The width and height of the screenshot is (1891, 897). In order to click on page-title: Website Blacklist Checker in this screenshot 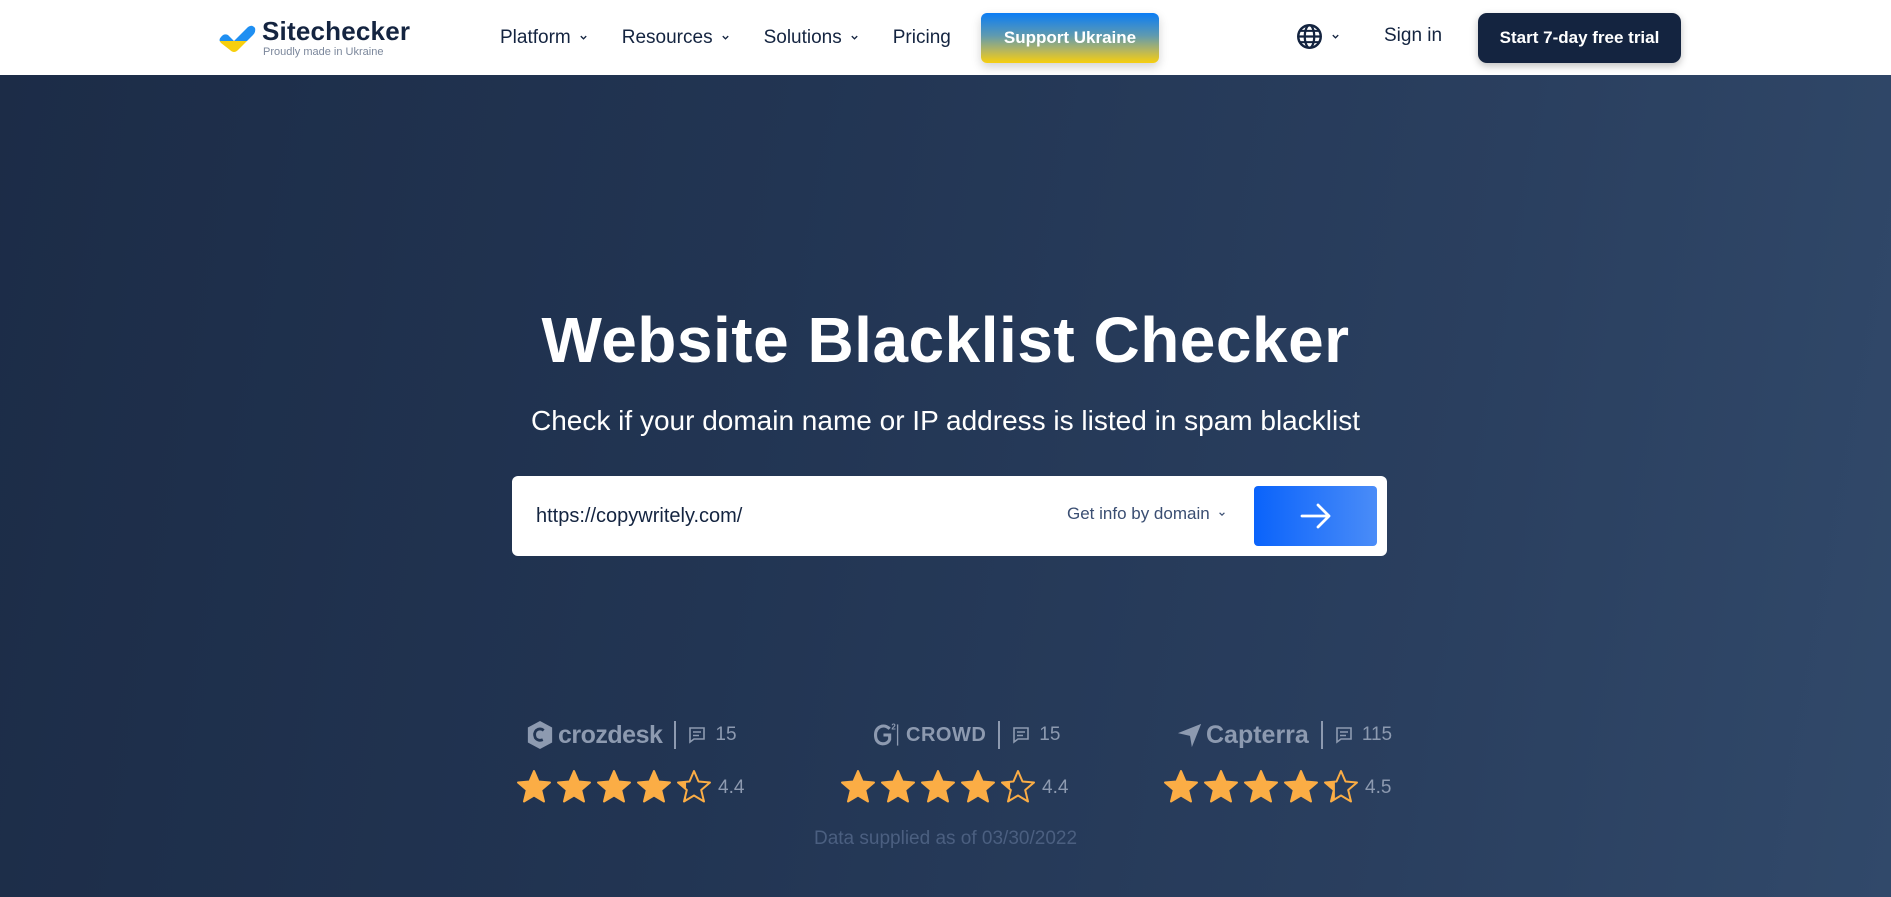, I will do `click(945, 340)`.